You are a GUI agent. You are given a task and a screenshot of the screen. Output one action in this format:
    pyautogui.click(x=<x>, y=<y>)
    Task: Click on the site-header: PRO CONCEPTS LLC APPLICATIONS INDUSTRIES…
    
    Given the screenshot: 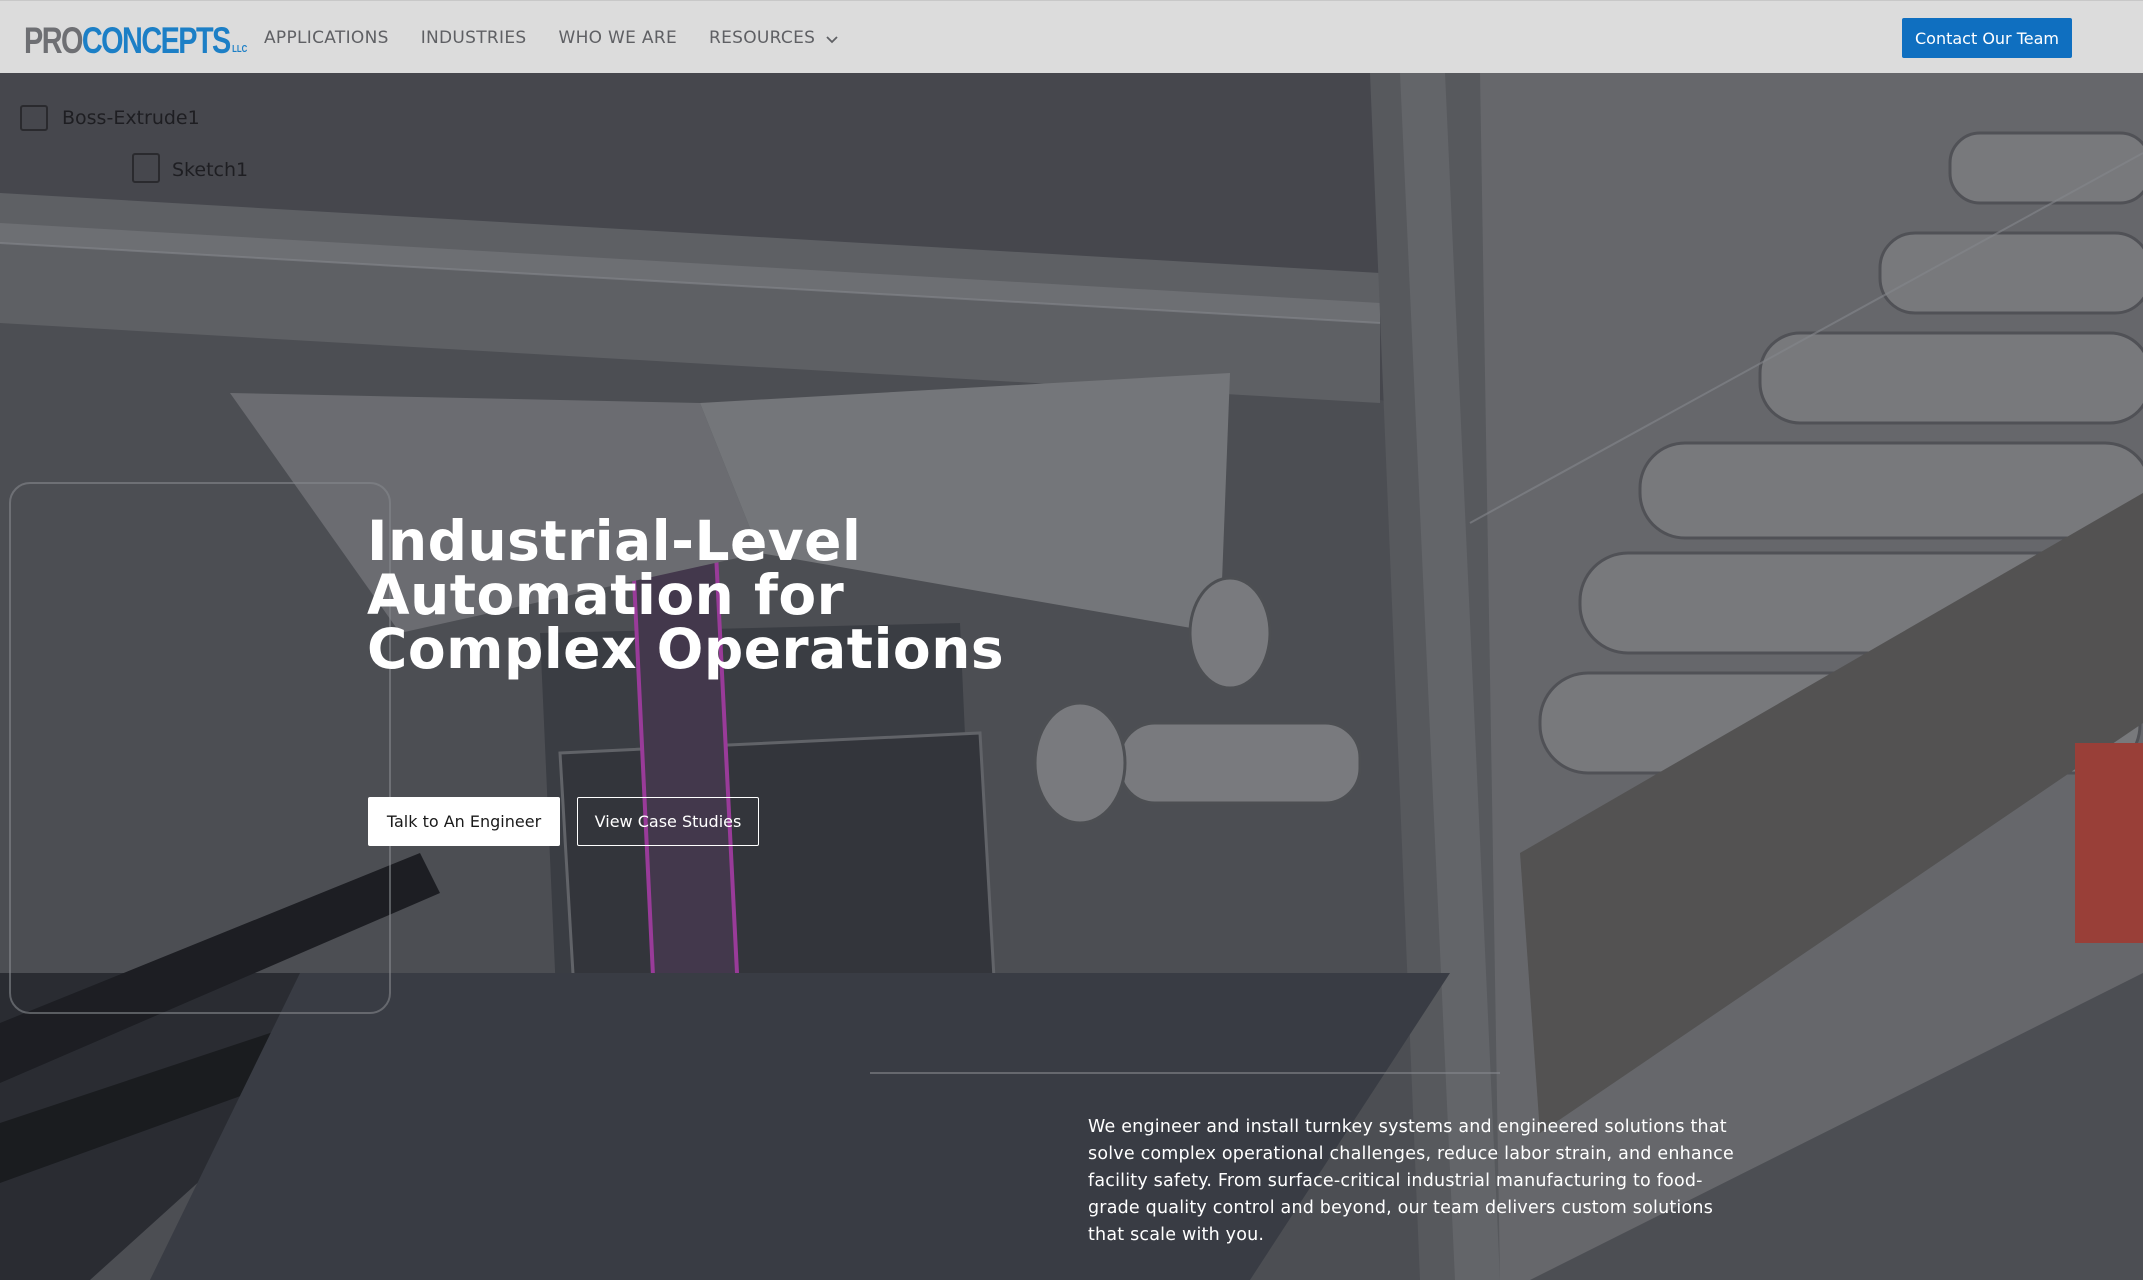 What is the action you would take?
    pyautogui.click(x=1071, y=36)
    